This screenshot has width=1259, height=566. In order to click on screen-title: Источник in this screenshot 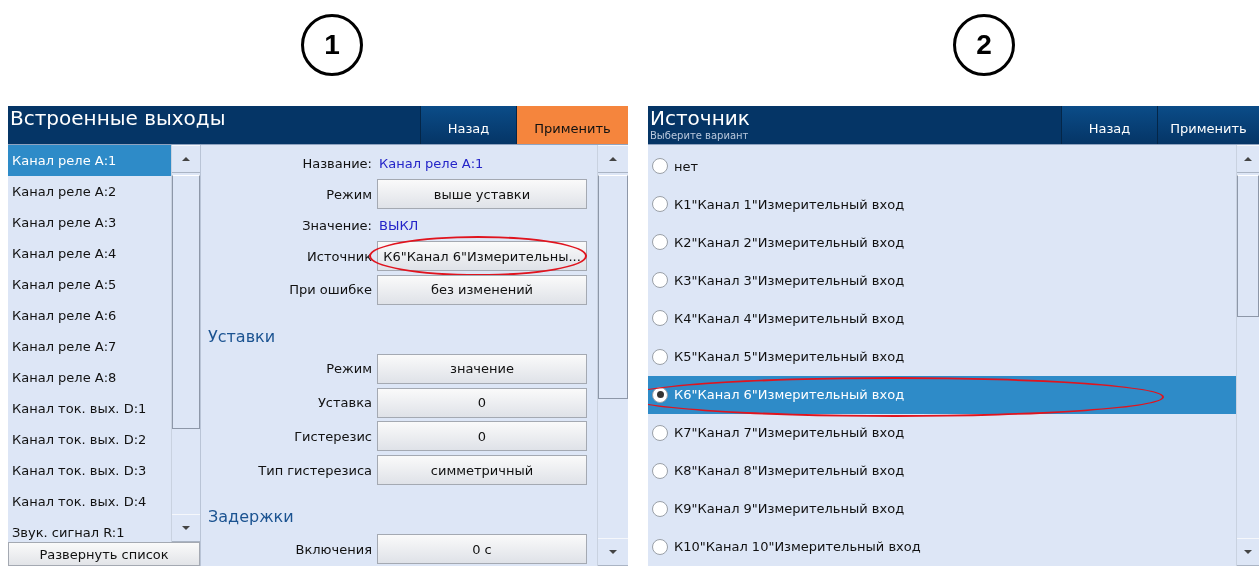, I will do `click(700, 118)`.